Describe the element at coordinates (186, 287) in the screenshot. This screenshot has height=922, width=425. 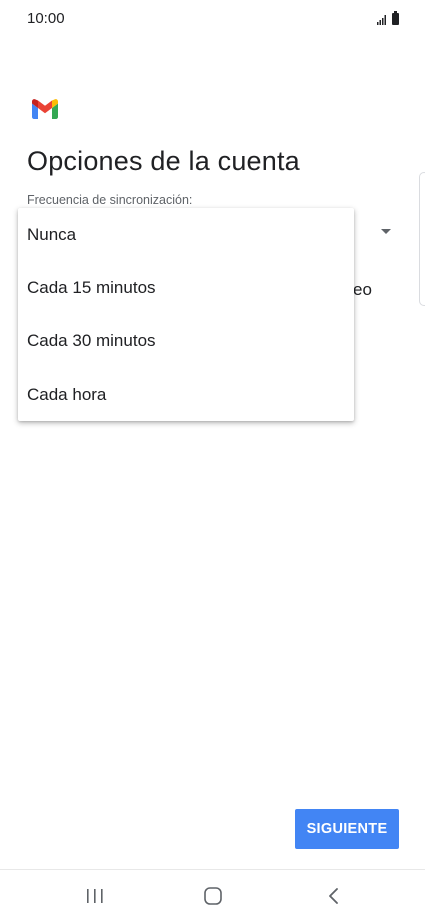
I see `option-cada-15-minutos: Cada 15 minutos` at that location.